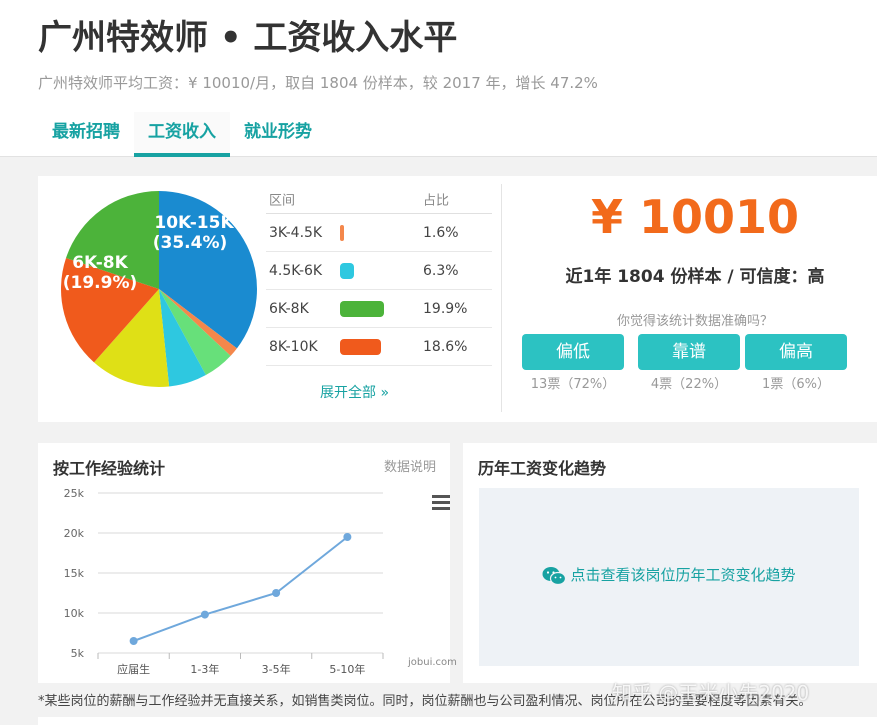  Describe the element at coordinates (74, 613) in the screenshot. I see `y-tick-label: 10k` at that location.